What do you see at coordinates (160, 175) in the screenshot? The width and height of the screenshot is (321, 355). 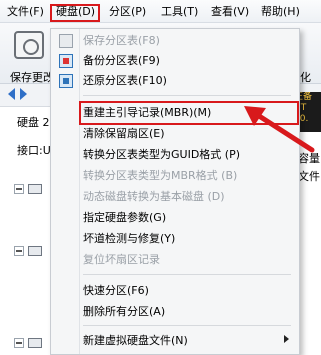 I see `menu-item-convert-to-mbr: 转换分区表类型为MBR格式 (B)` at bounding box center [160, 175].